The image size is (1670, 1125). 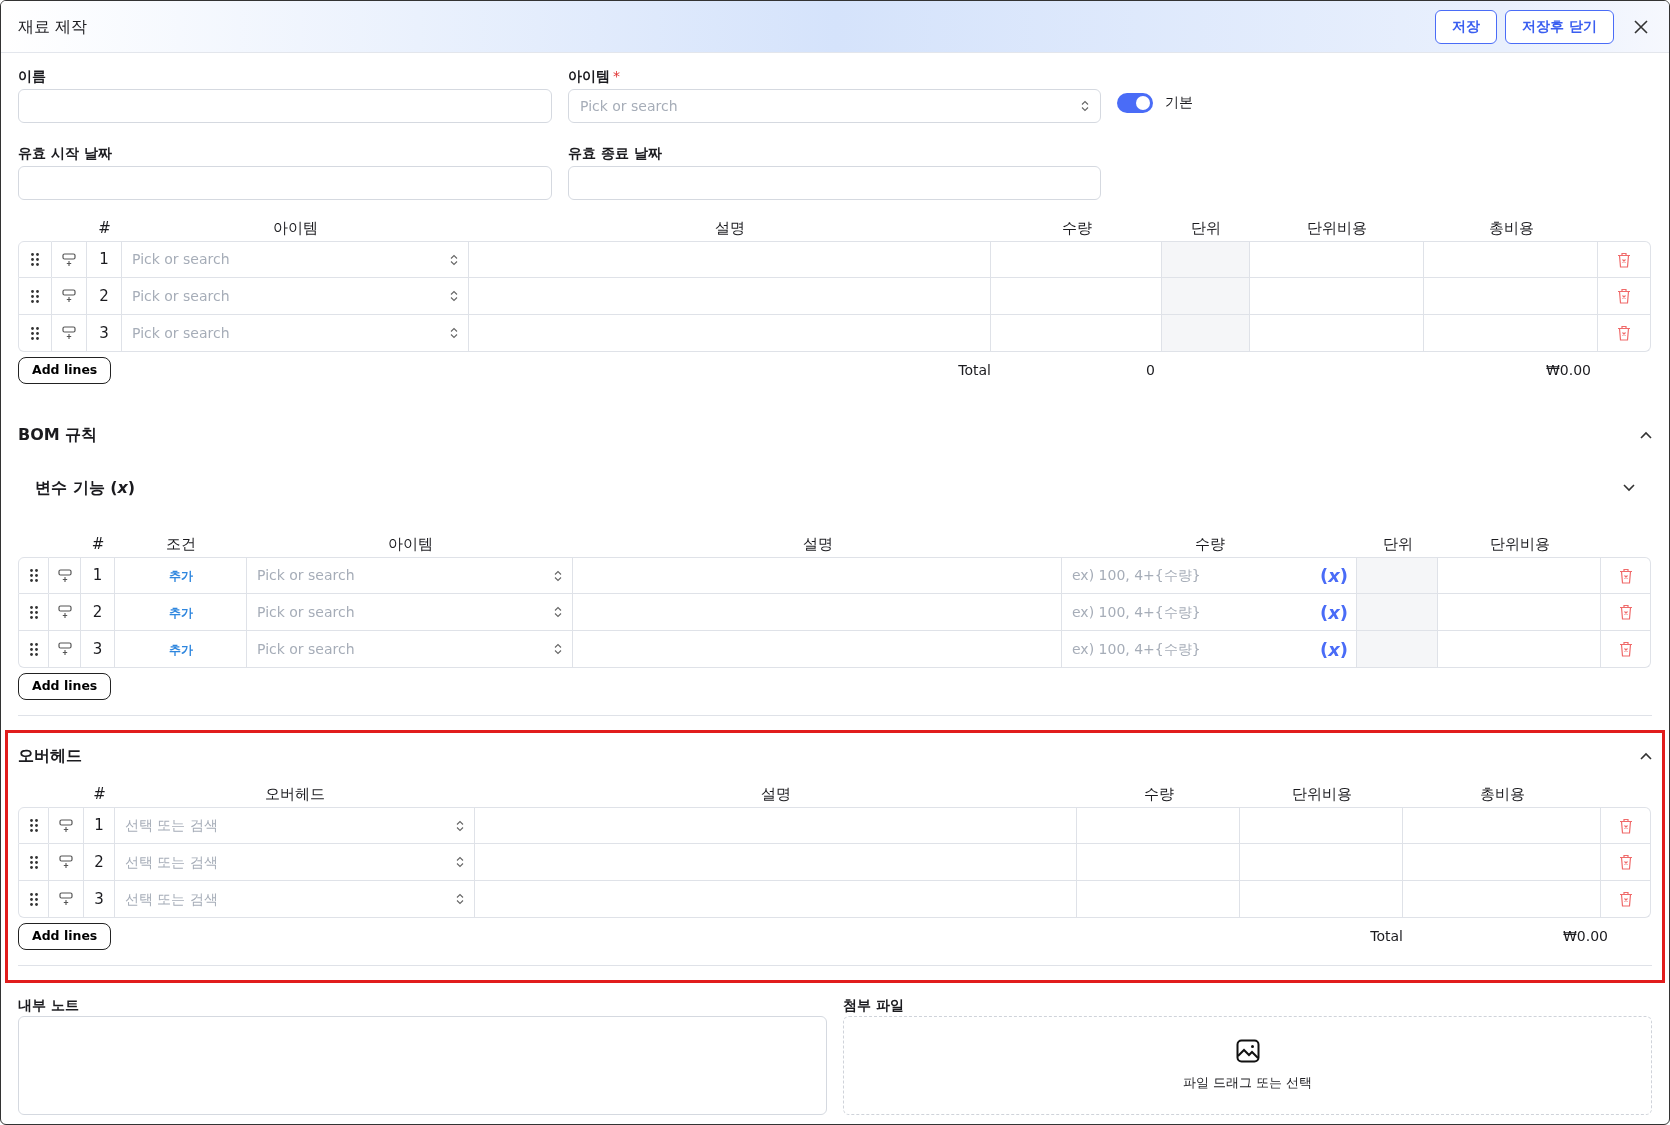 I want to click on save-close-button: 저장후 닫기, so click(x=1559, y=26).